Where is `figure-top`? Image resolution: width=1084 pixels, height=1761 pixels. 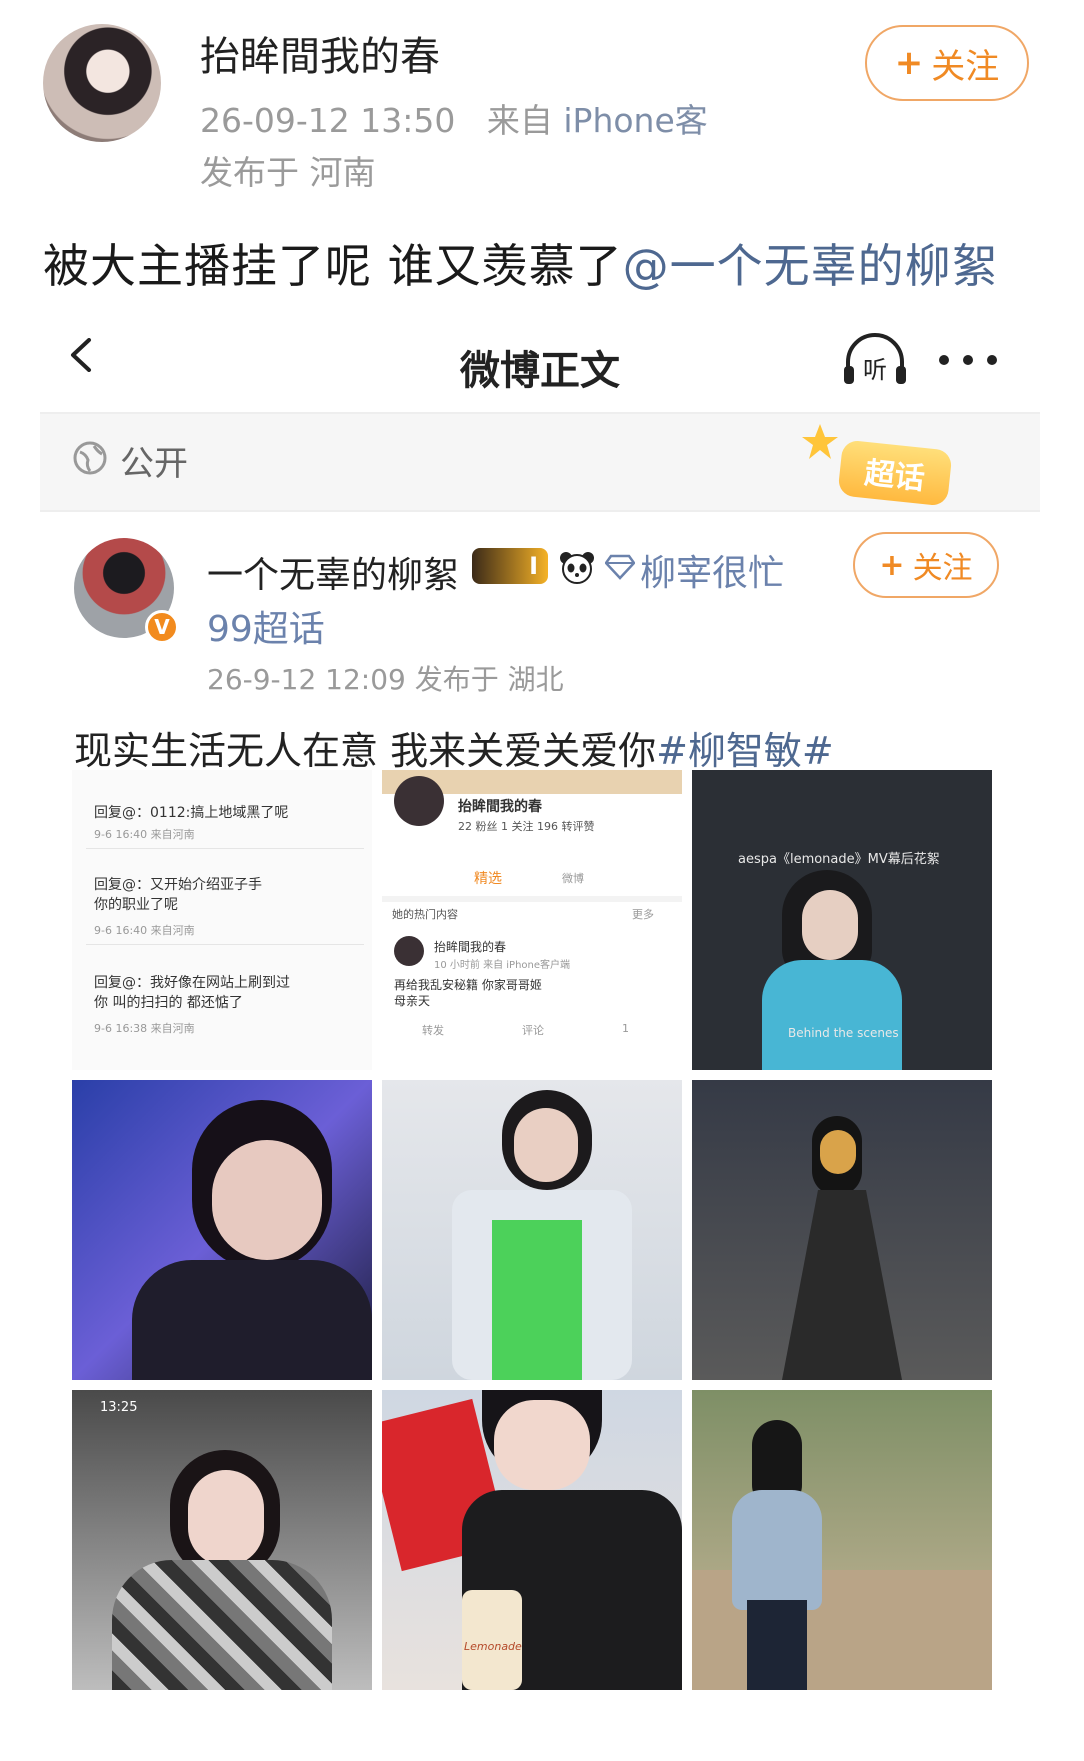
figure-top is located at coordinates (252, 1320).